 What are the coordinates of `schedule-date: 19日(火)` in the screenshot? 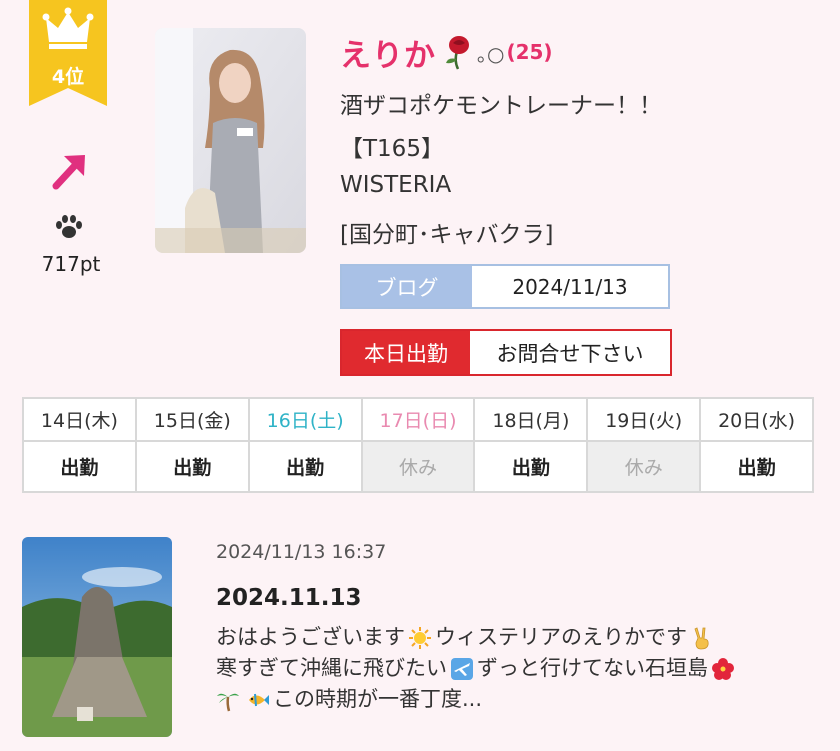 It's located at (644, 420).